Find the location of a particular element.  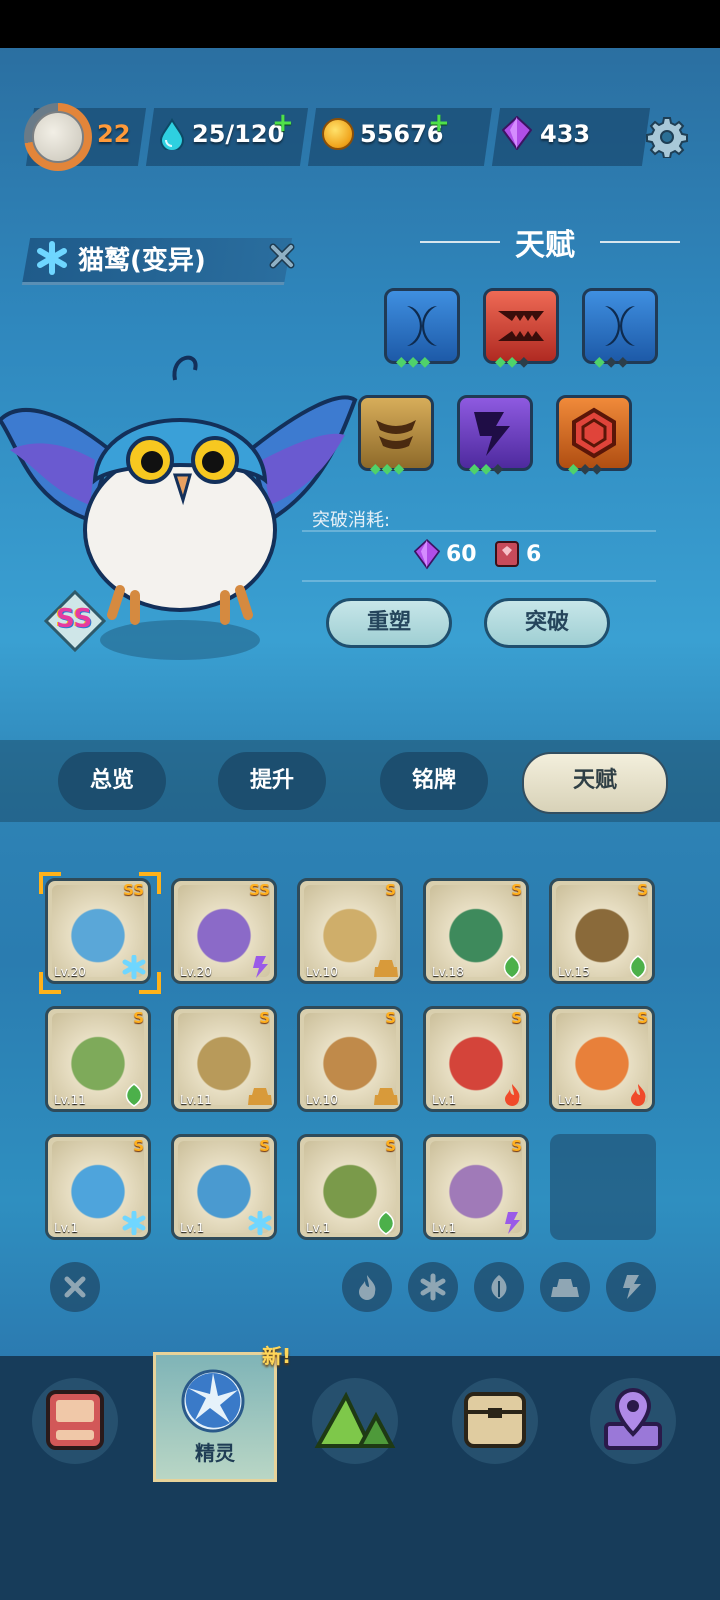

filter-leaf is located at coordinates (499, 1287).